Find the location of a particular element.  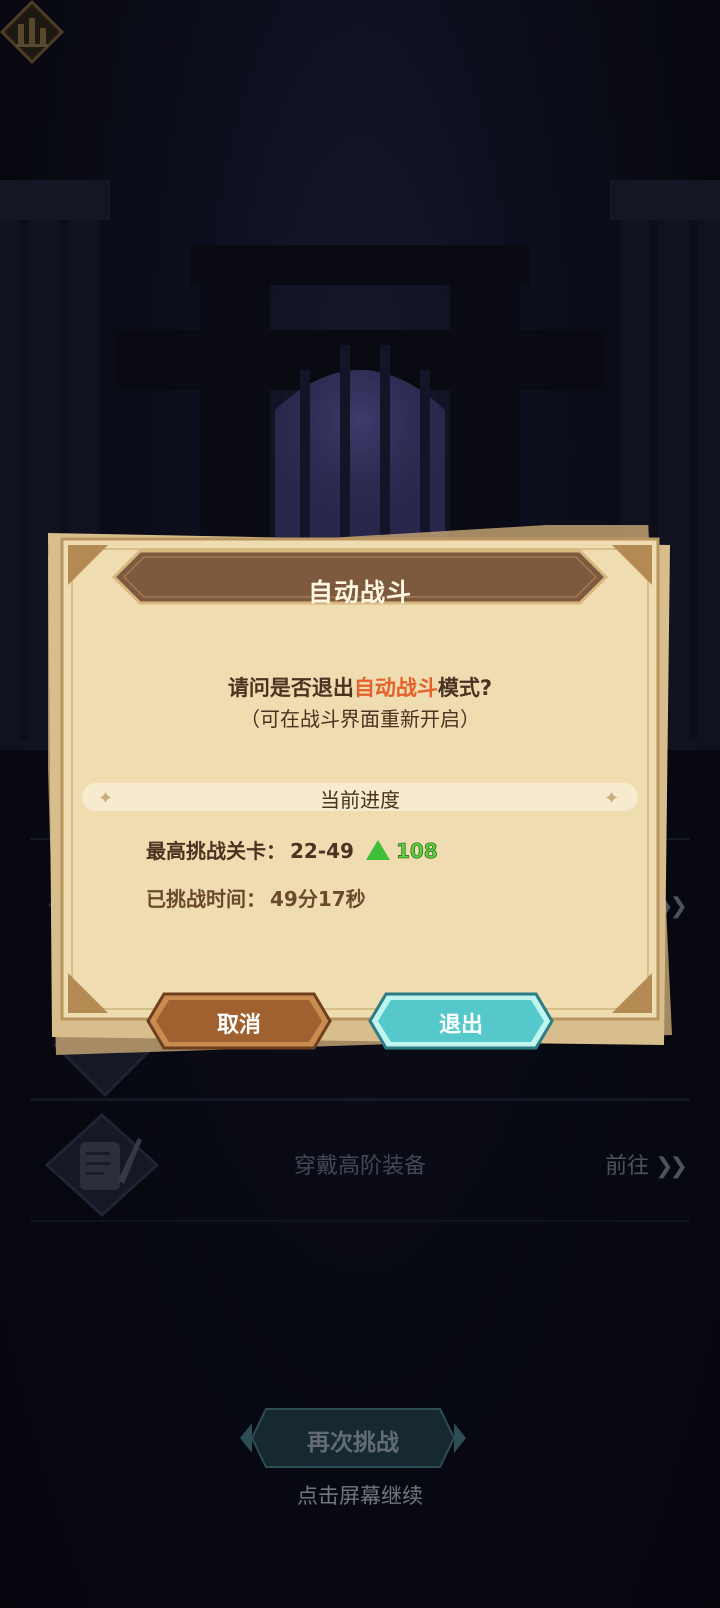

cancel-button-label: 取消 is located at coordinates (238, 1025).